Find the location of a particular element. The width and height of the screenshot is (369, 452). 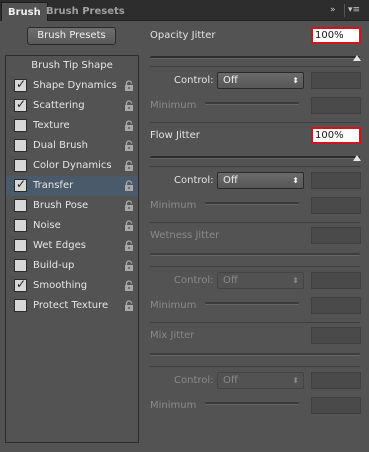

transfer-checkbox: ✓ is located at coordinates (20, 184).